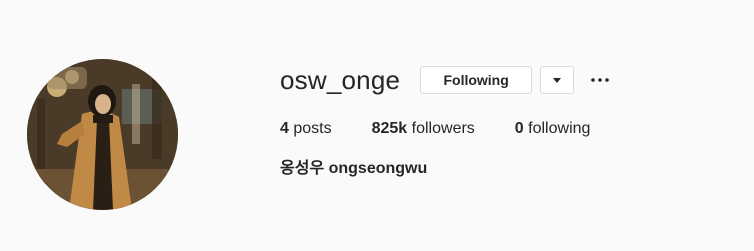 The width and height of the screenshot is (754, 251). I want to click on profile-top-row: osw_onge Following, so click(510, 80).